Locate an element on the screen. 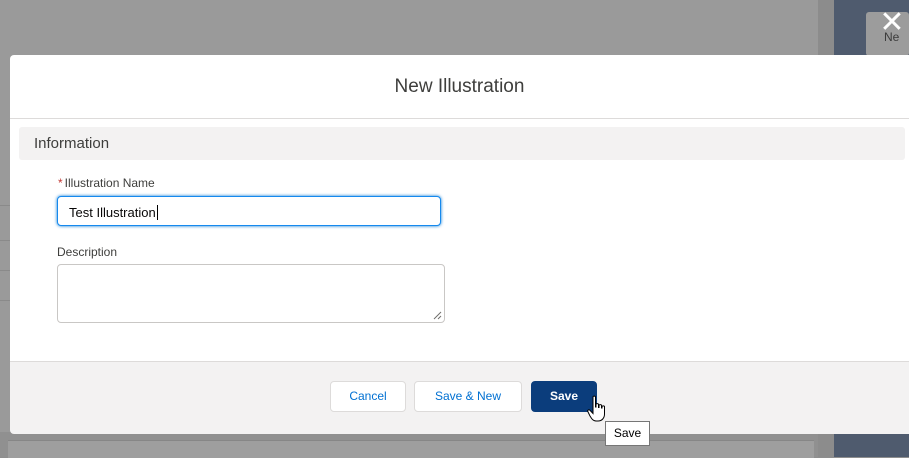  modal-header: New Illustration is located at coordinates (459, 87).